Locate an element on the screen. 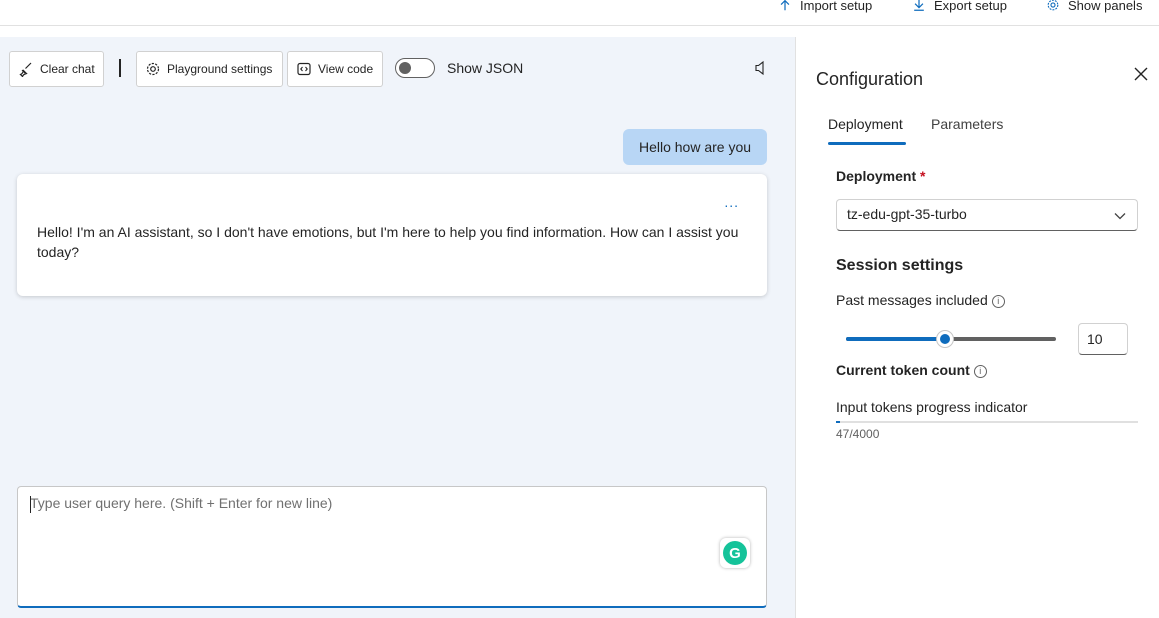 The image size is (1159, 618). clear-chat-label: Clear chat is located at coordinates (67, 69).